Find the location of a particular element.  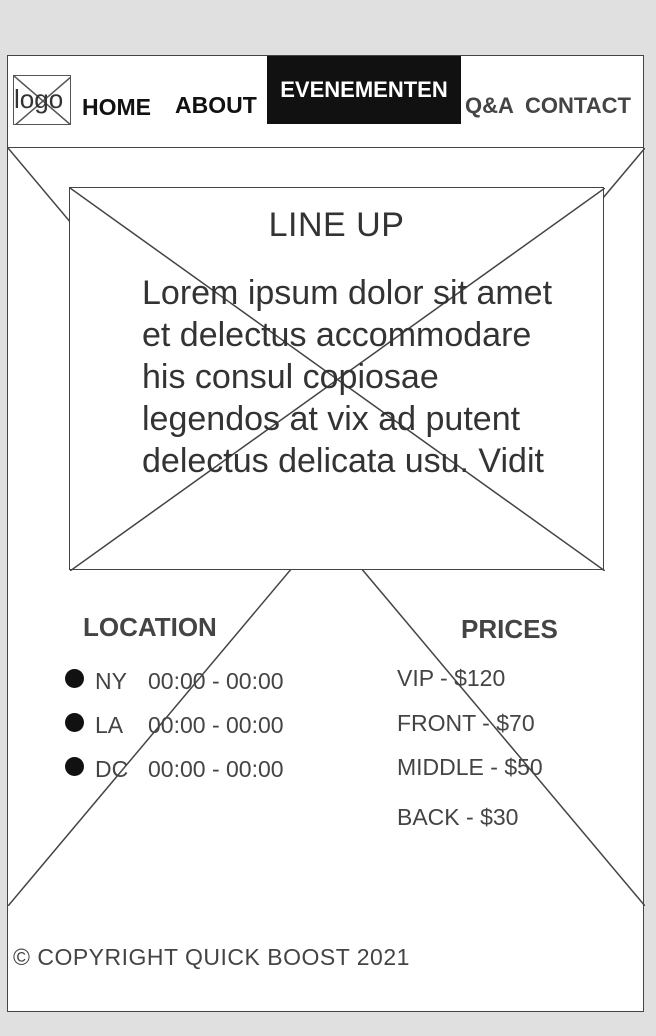

logo: logo is located at coordinates (42, 100).